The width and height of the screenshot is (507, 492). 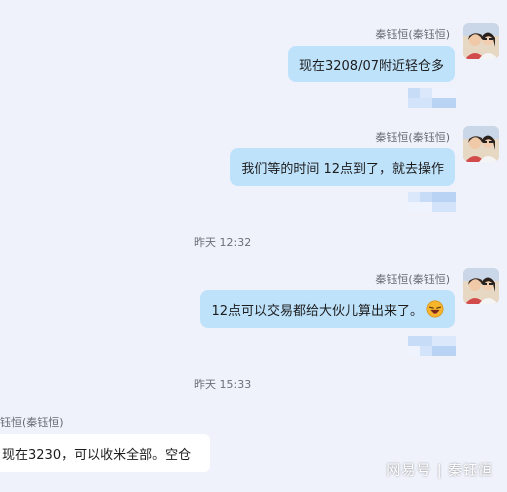 What do you see at coordinates (317, 311) in the screenshot?
I see `message-text: 12点可以交易都给大伙儿算出来了。` at bounding box center [317, 311].